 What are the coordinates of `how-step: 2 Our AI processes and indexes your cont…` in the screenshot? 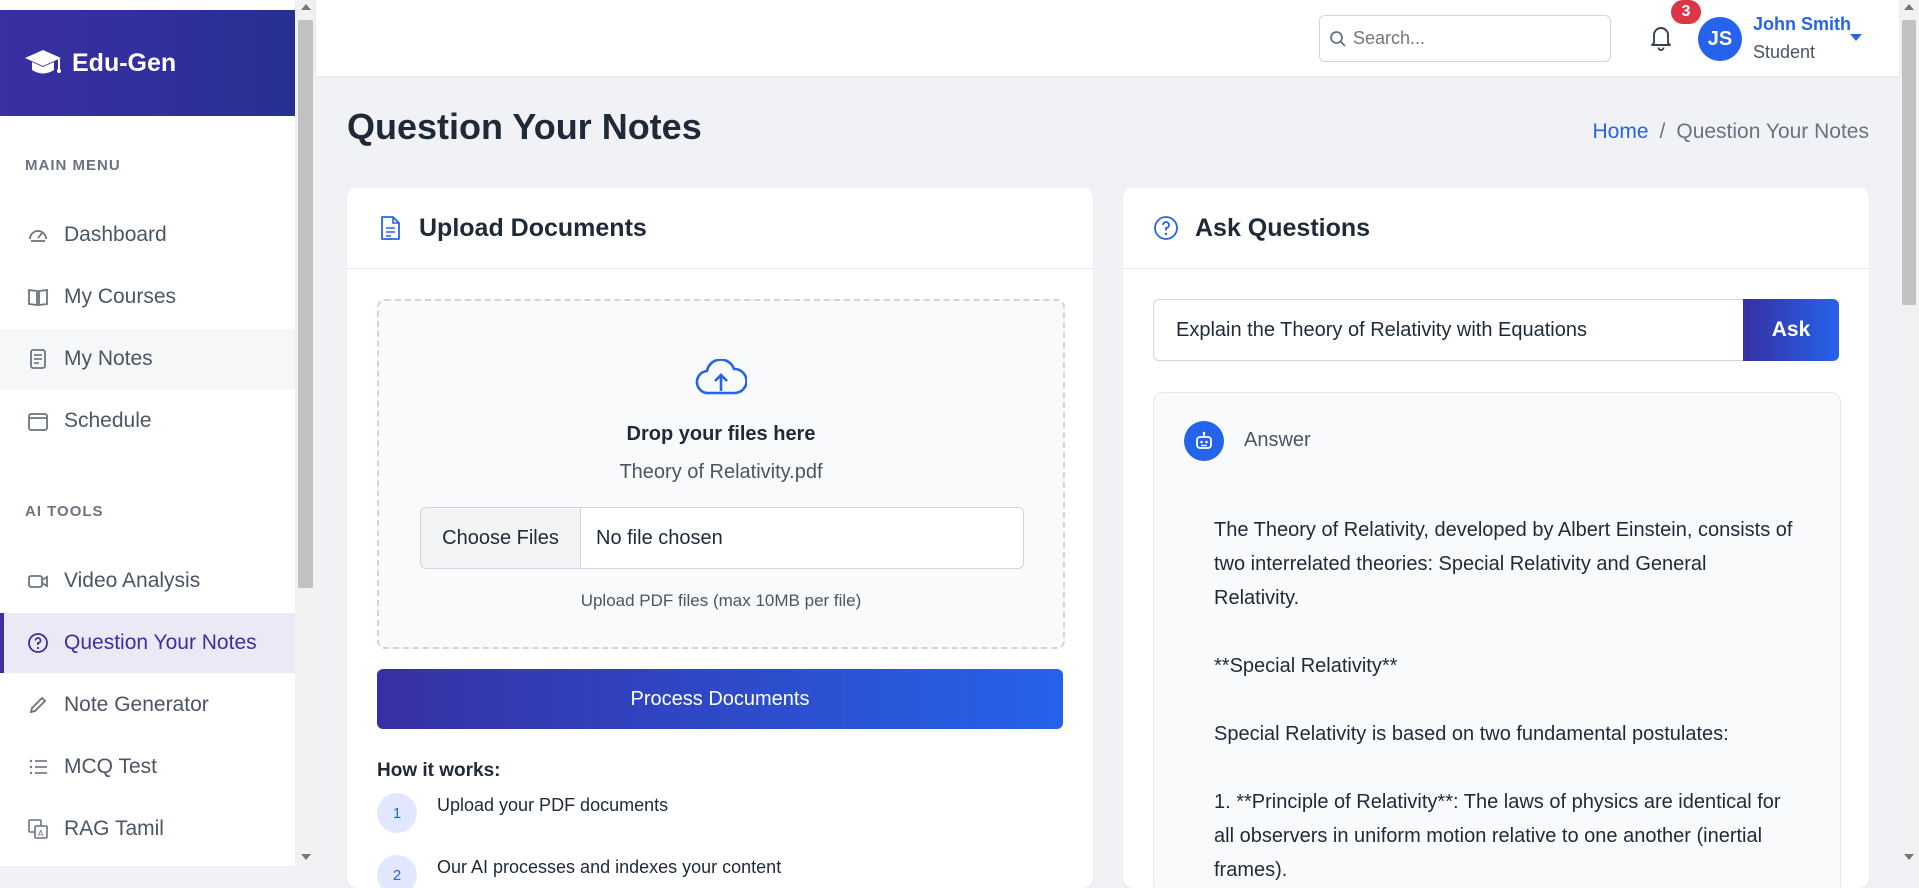 It's located at (579, 870).